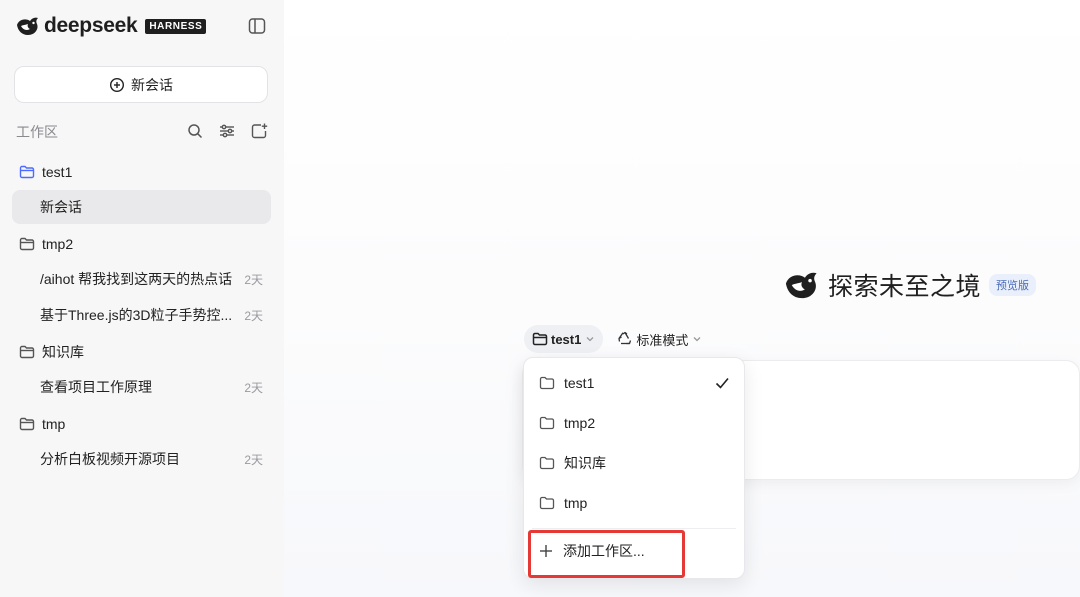 The height and width of the screenshot is (597, 1080). Describe the element at coordinates (257, 26) in the screenshot. I see `sidebar-toggle-icon` at that location.